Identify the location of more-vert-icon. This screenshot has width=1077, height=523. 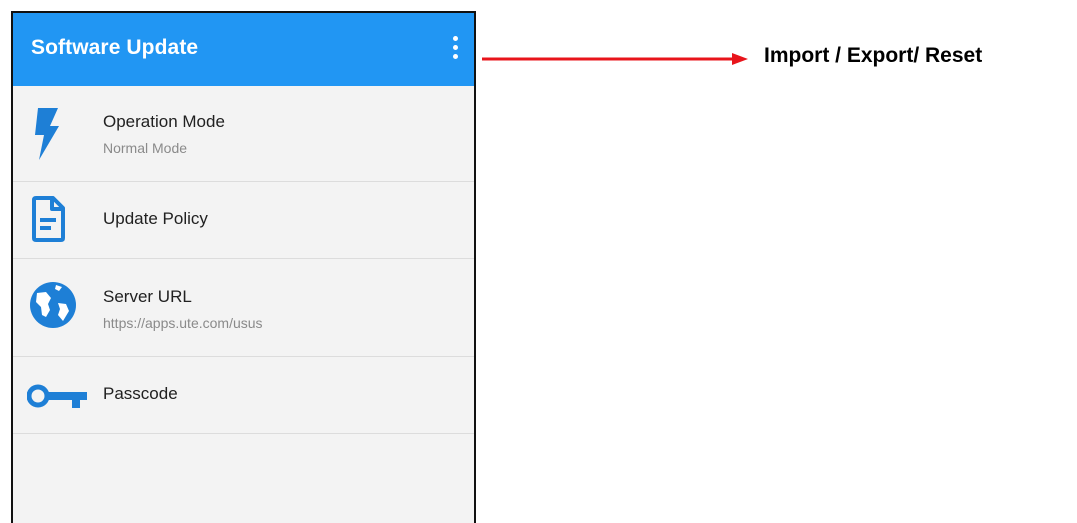
(455, 48).